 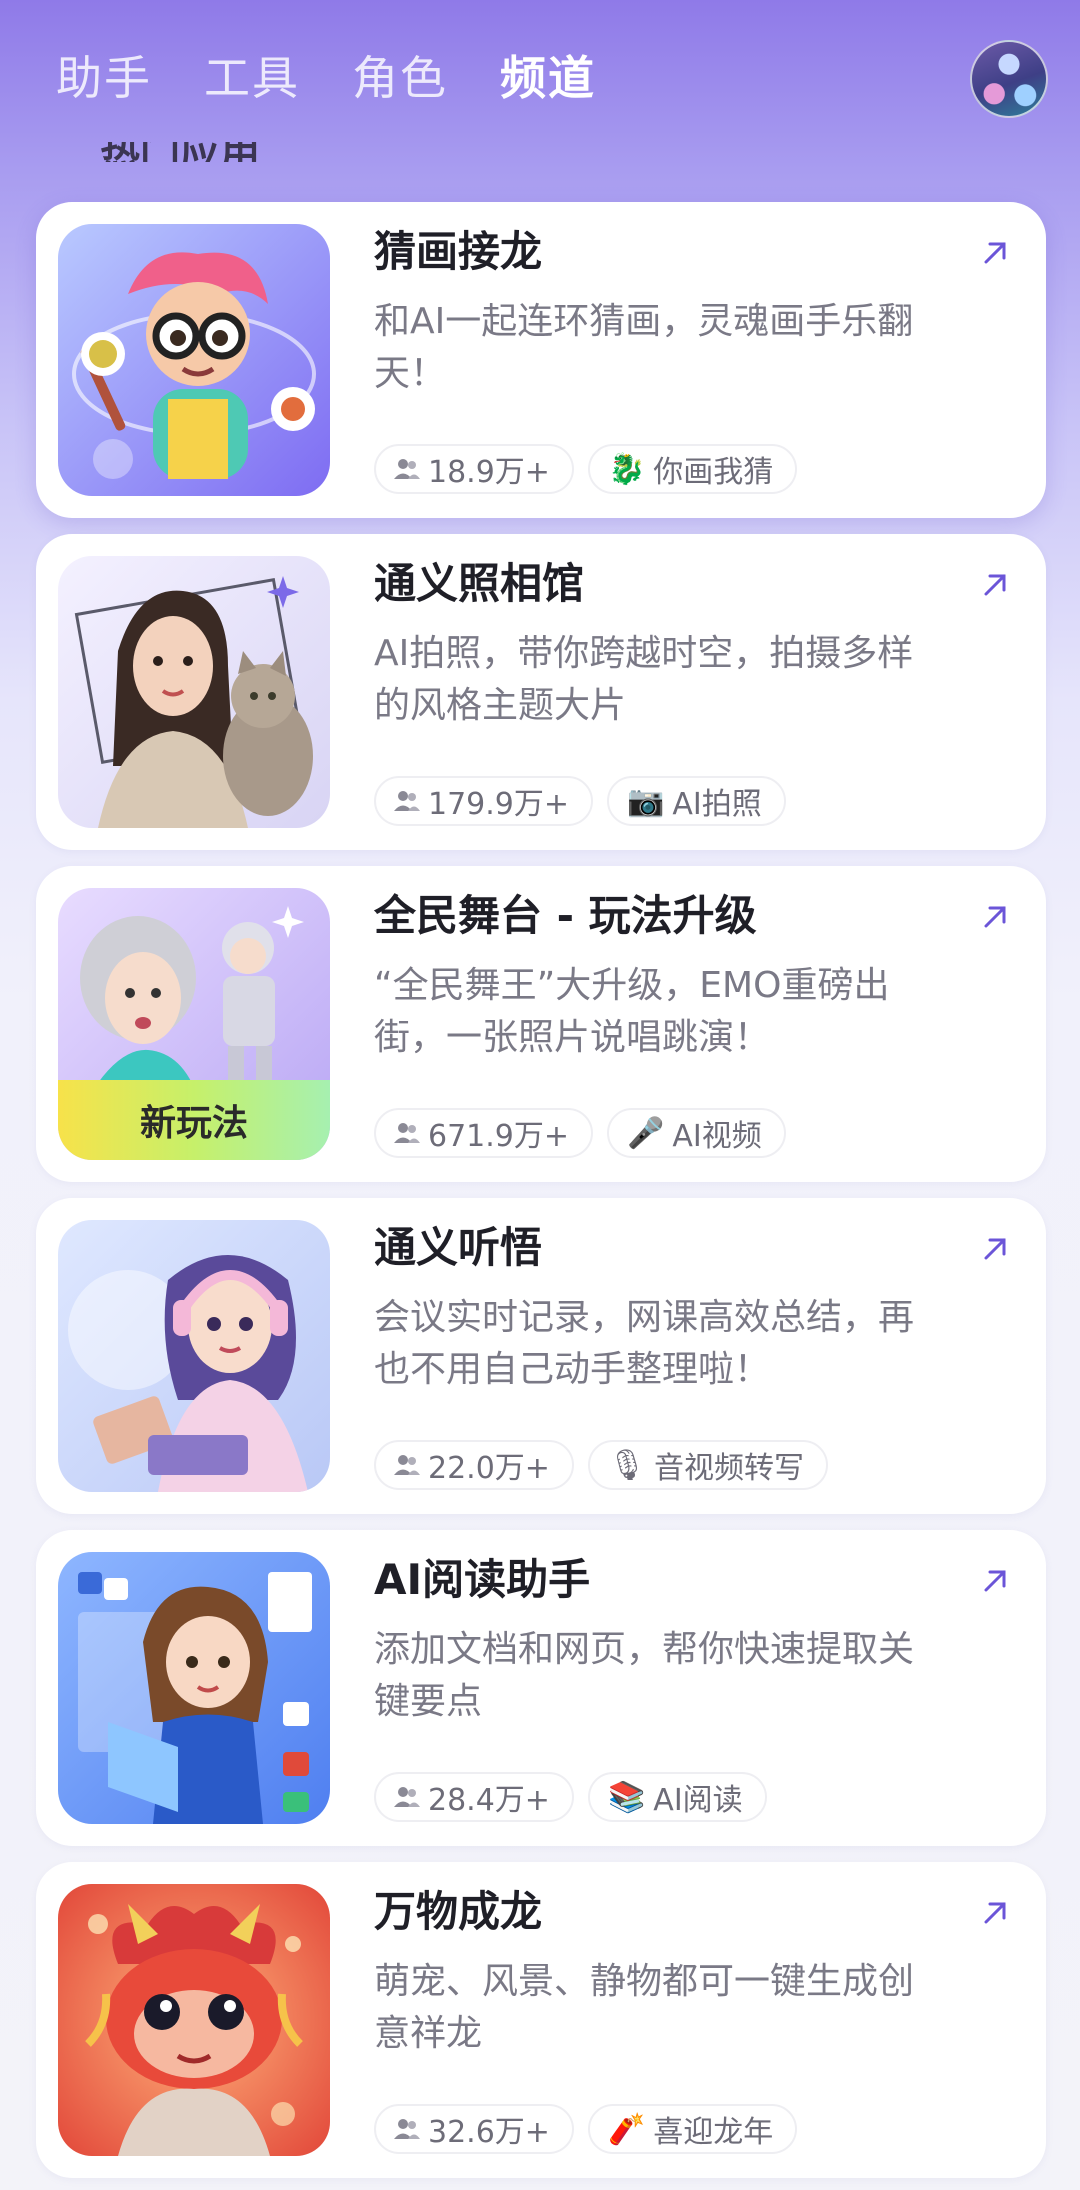 I want to click on category-tag: 📚 AI阅读, so click(x=677, y=1797).